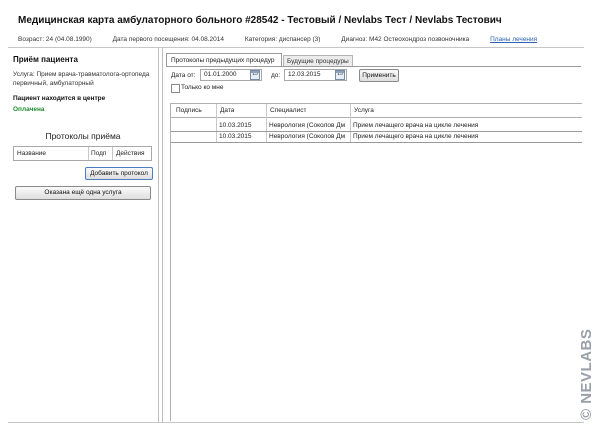 Image resolution: width=593 pixels, height=437 pixels. What do you see at coordinates (202, 87) in the screenshot?
I see `only-me-label: Только ко мне` at bounding box center [202, 87].